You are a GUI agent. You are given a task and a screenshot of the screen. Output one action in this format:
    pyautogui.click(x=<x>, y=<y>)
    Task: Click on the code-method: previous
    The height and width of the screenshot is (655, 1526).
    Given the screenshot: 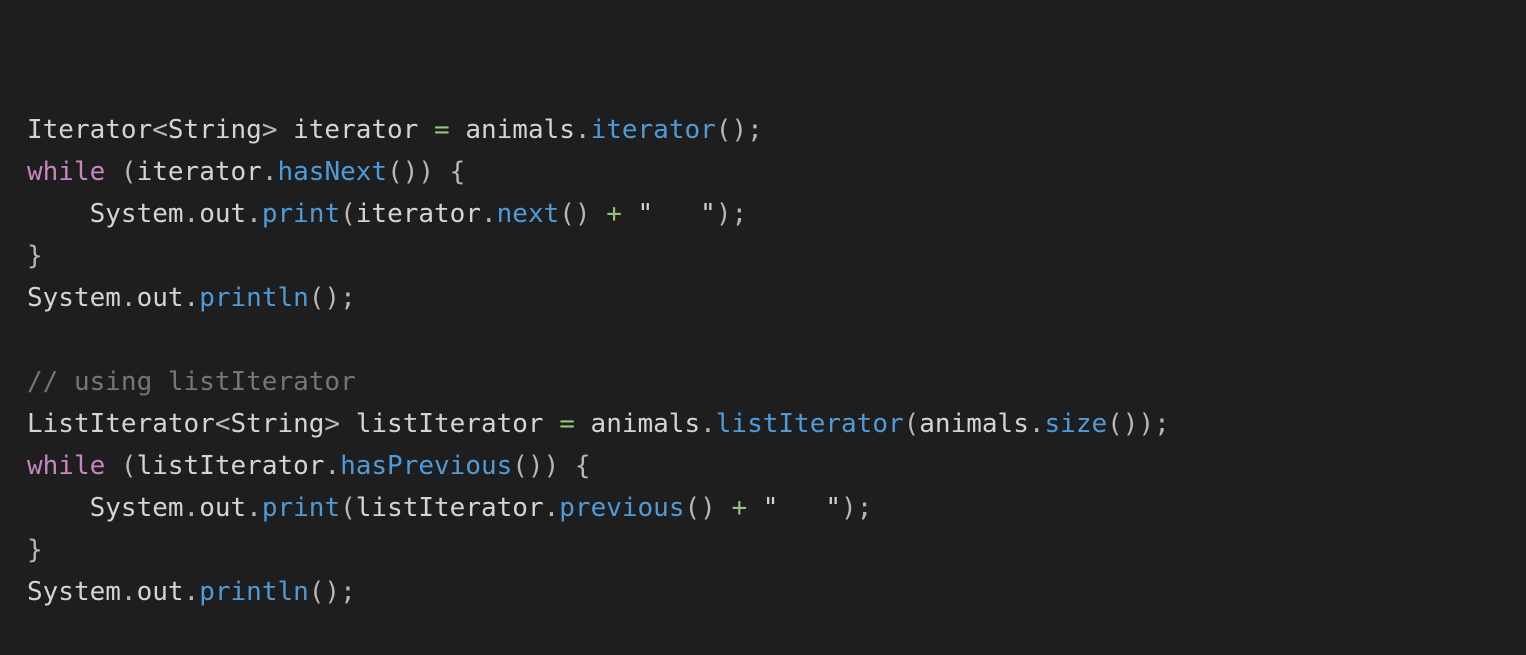 What is the action you would take?
    pyautogui.click(x=622, y=508)
    